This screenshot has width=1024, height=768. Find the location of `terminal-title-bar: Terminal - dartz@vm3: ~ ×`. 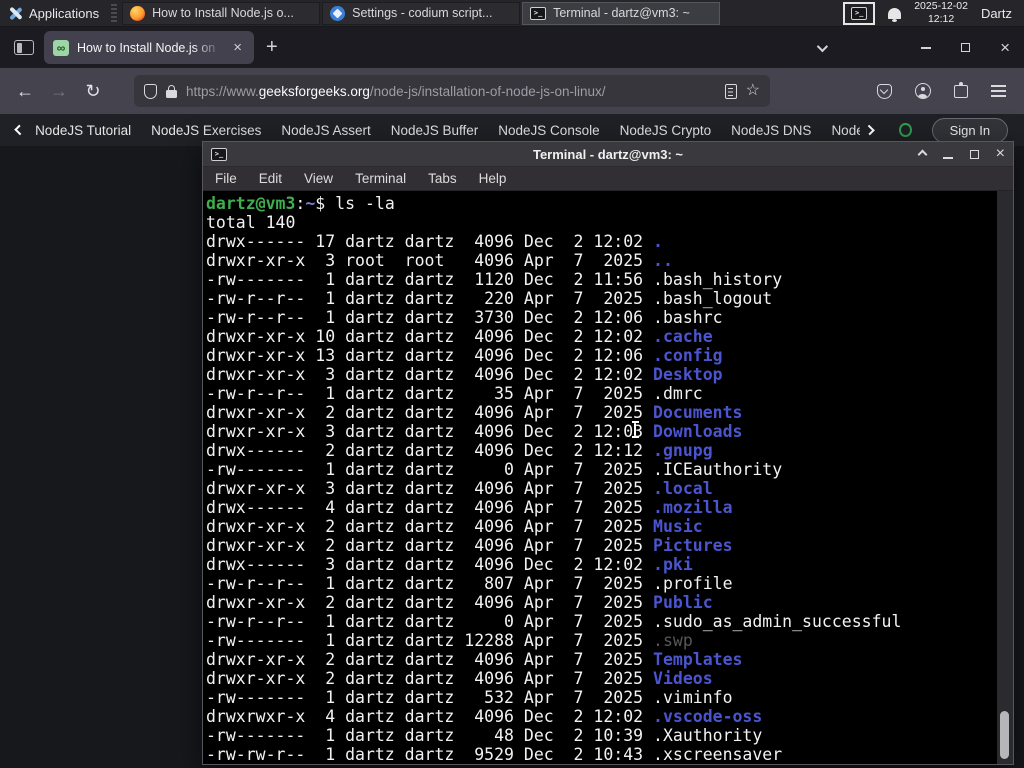

terminal-title-bar: Terminal - dartz@vm3: ~ × is located at coordinates (608, 154).